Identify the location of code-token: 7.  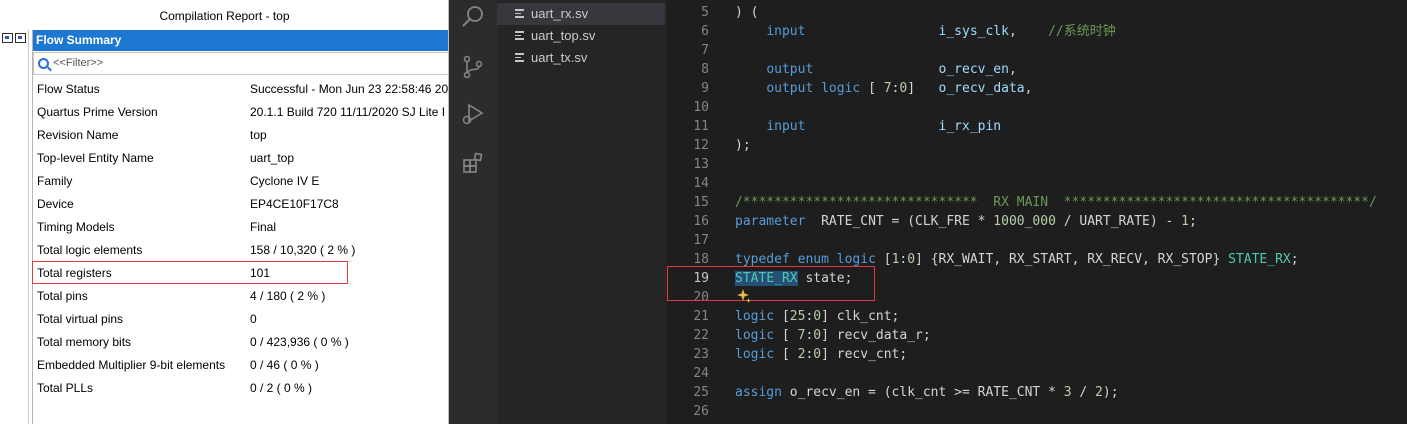
(887, 88).